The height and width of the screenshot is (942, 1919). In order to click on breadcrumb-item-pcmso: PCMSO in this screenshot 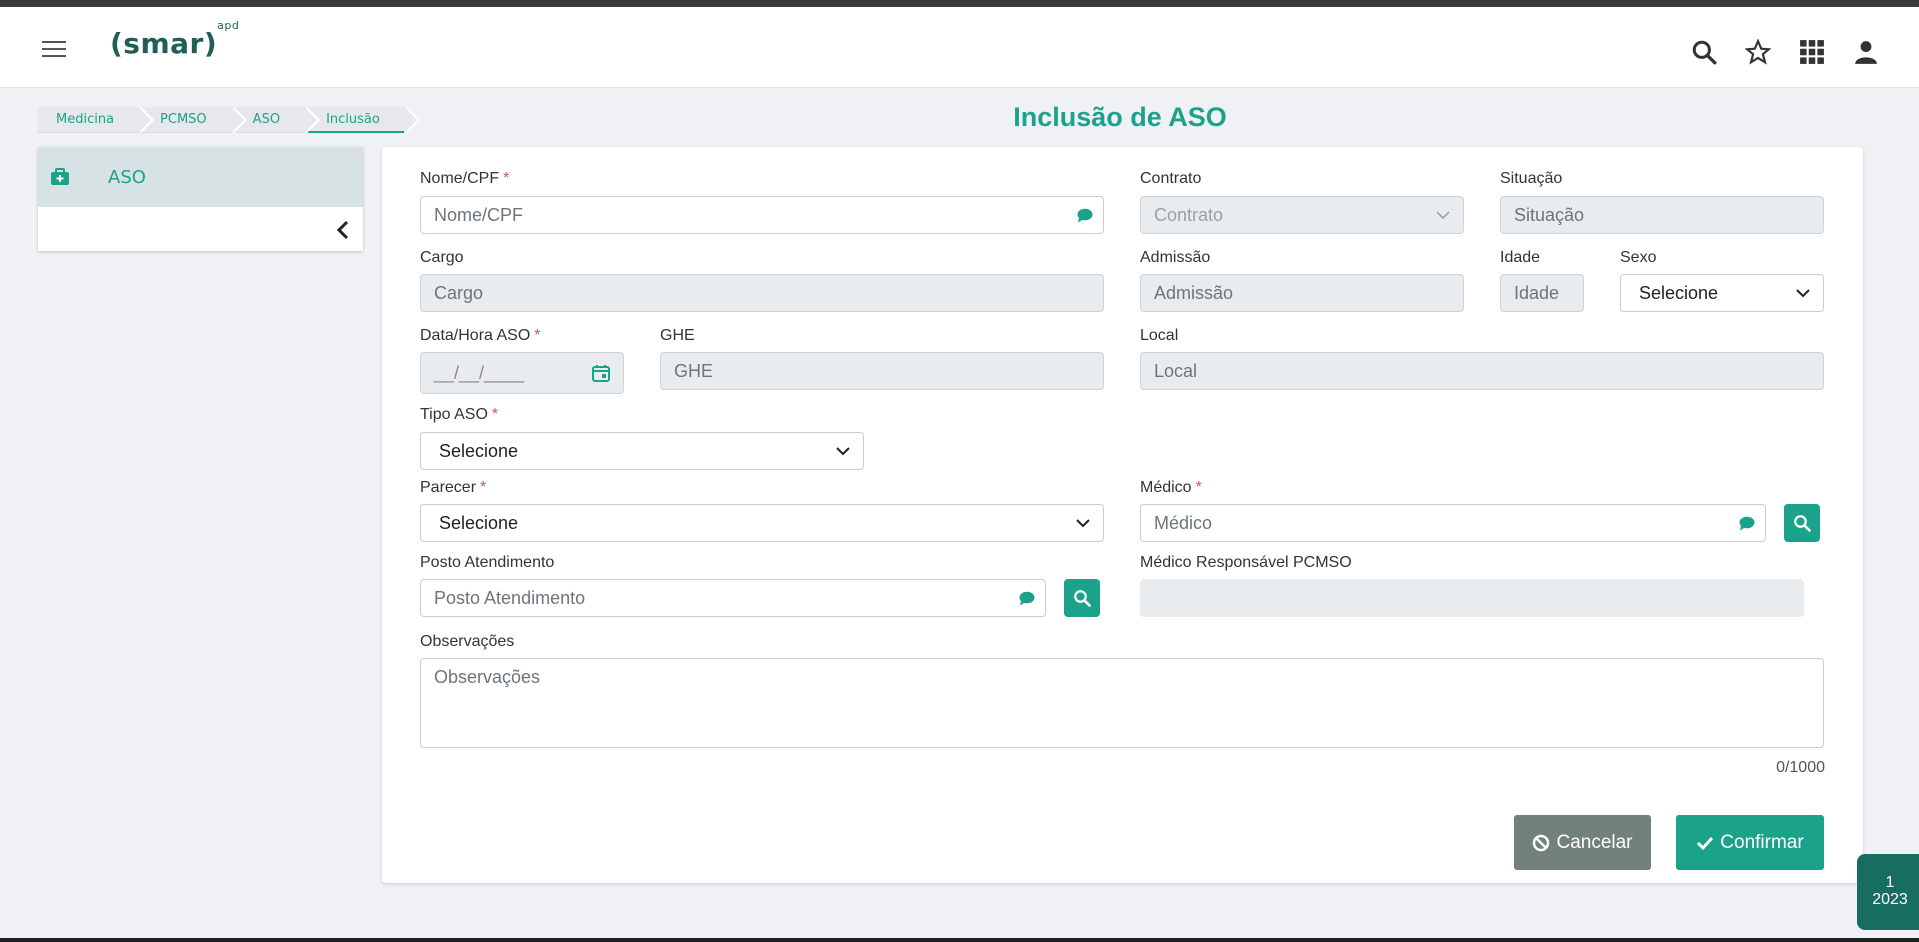, I will do `click(194, 120)`.